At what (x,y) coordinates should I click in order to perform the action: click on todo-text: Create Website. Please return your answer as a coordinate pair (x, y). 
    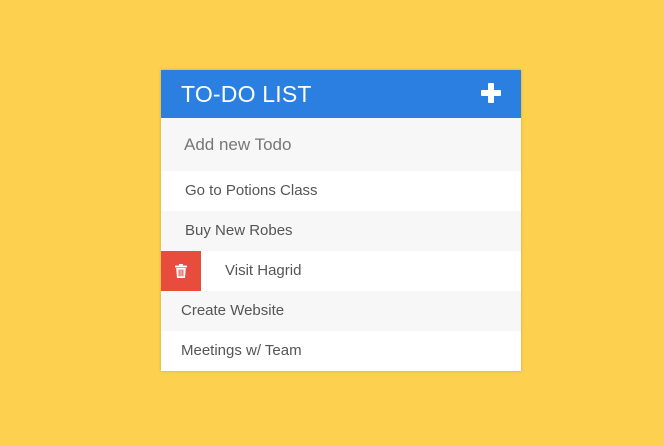
    Looking at the image, I should click on (233, 310).